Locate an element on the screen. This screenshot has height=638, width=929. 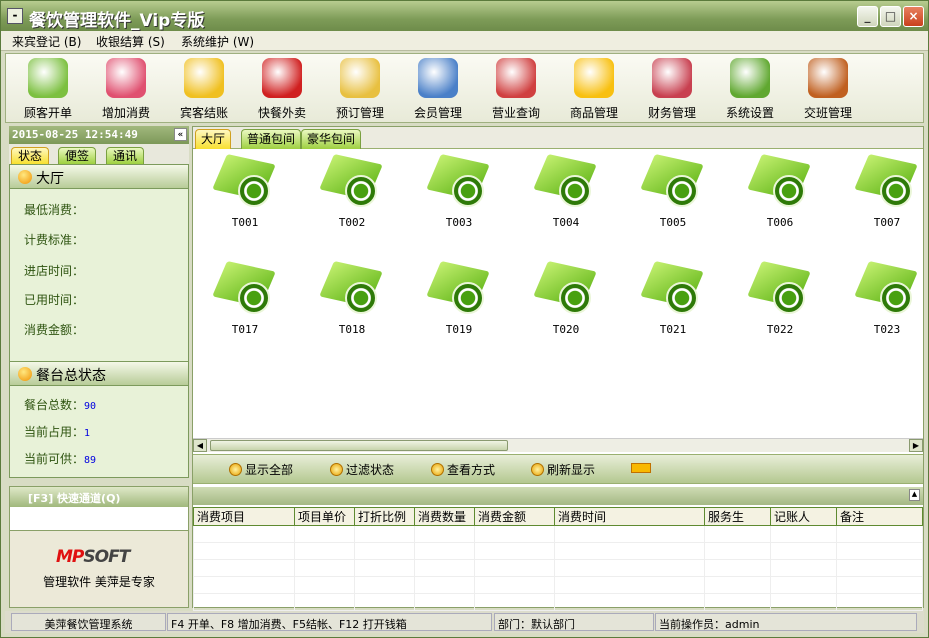
refresh-icon is located at coordinates (537, 469).